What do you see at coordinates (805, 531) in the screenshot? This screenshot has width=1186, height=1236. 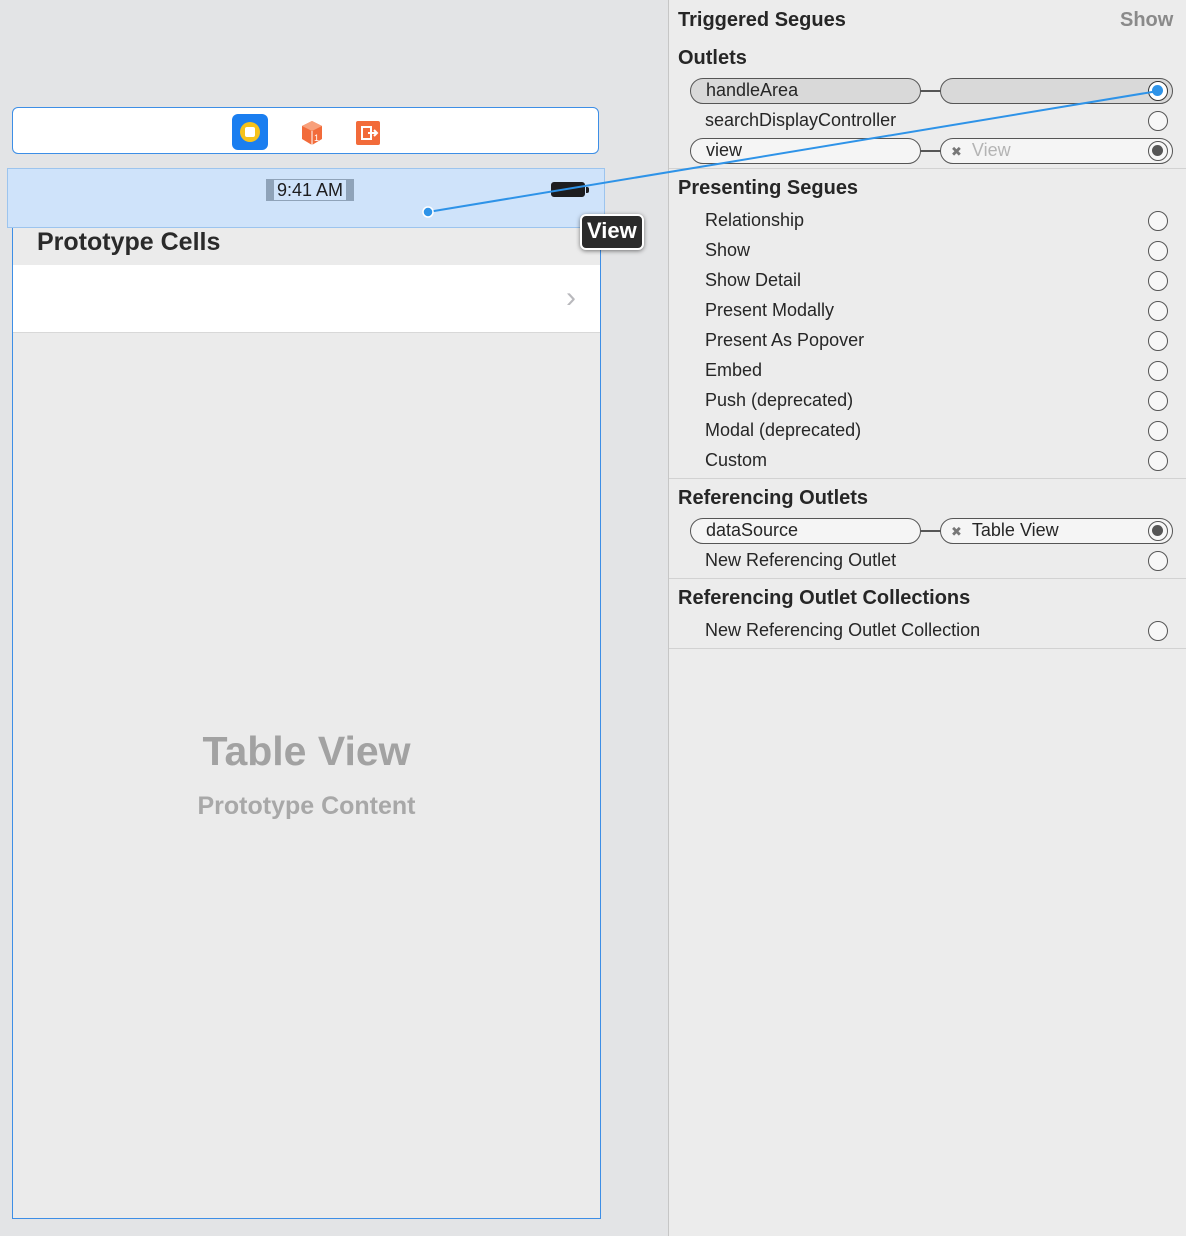 I see `referencing-outlet-datasource: dataSource` at bounding box center [805, 531].